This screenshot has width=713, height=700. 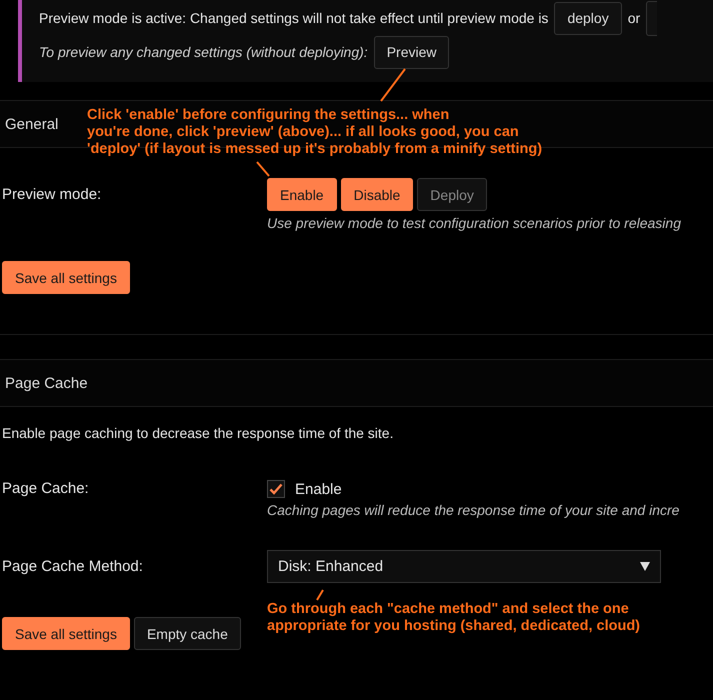 I want to click on secondary-button: Empty cache, so click(x=187, y=633).